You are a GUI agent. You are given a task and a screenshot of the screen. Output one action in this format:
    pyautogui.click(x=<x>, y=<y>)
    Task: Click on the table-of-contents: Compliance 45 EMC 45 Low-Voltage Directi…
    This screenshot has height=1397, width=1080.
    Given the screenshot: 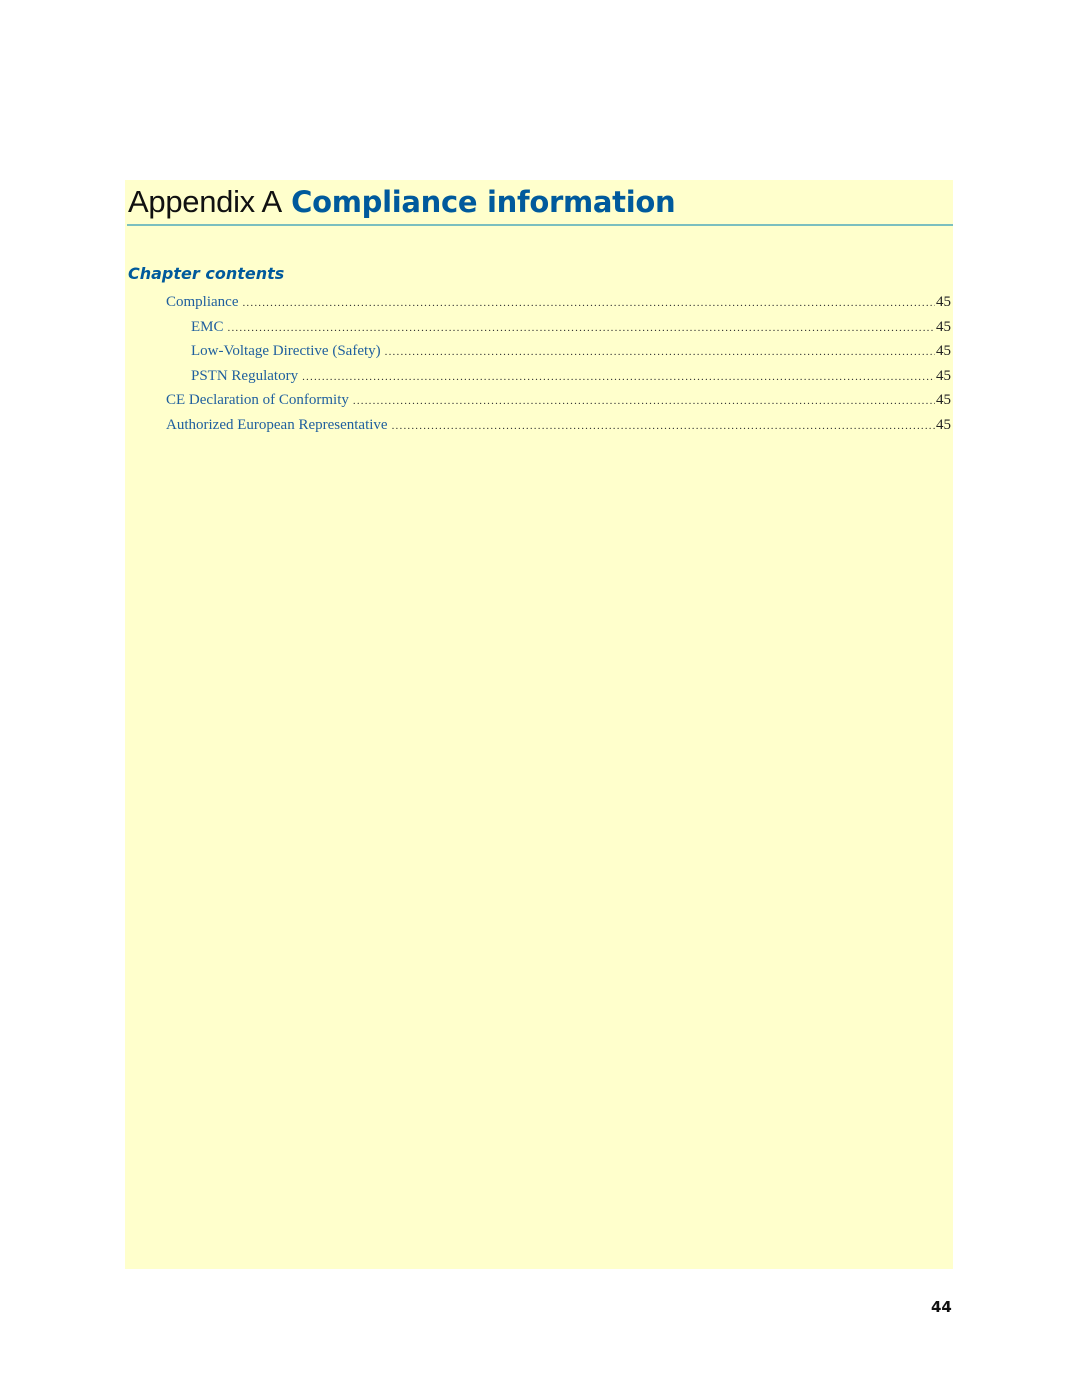 What is the action you would take?
    pyautogui.click(x=558, y=368)
    